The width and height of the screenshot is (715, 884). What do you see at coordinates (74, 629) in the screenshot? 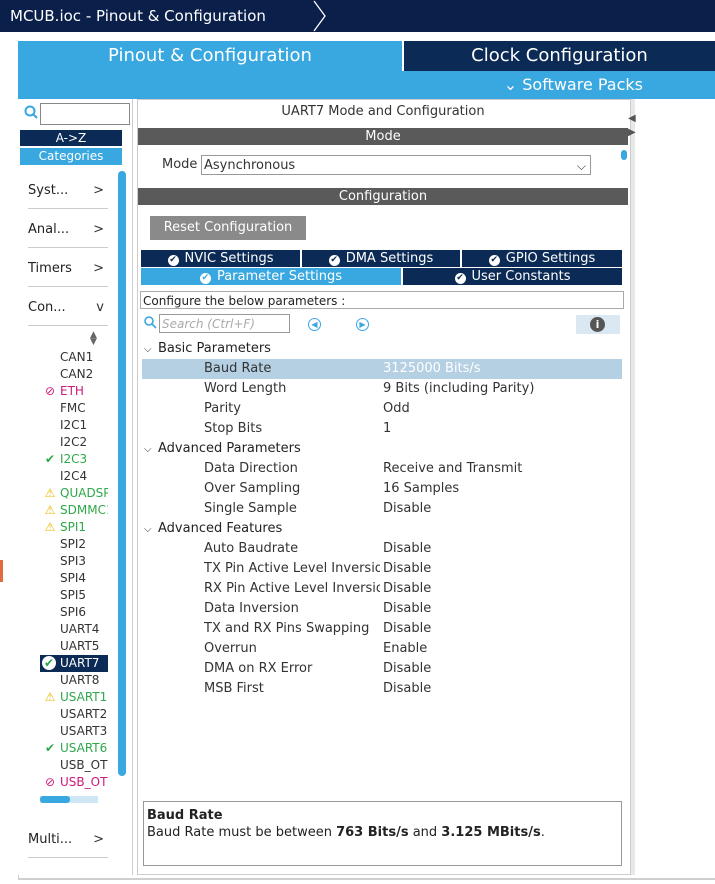
I see `sidebar-item-peripheral: UART4` at bounding box center [74, 629].